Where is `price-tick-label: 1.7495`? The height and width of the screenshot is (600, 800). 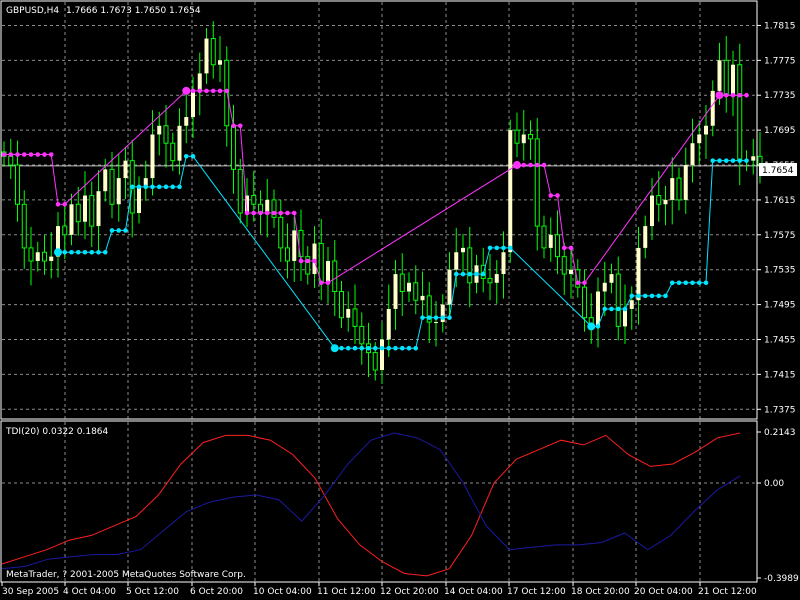 price-tick-label: 1.7495 is located at coordinates (780, 306).